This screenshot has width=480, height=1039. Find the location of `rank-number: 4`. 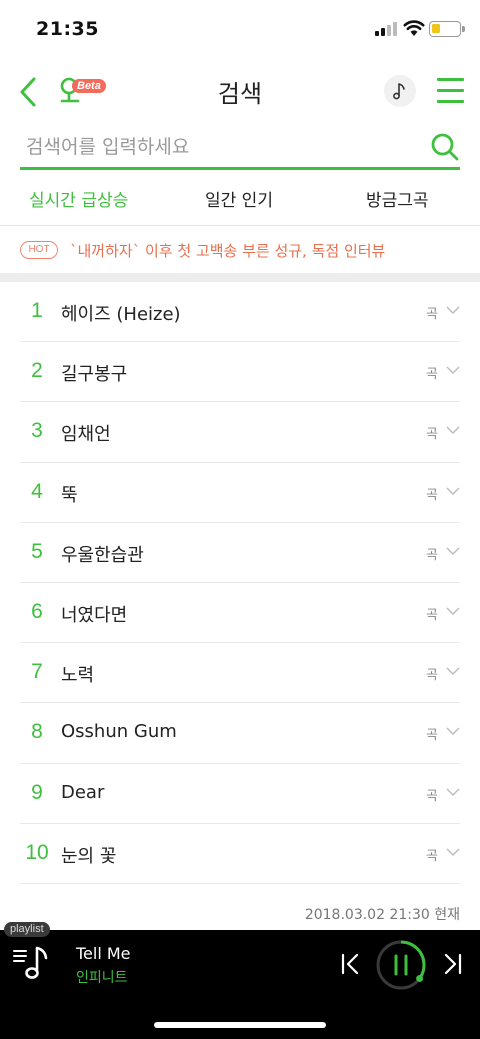

rank-number: 4 is located at coordinates (37, 491).